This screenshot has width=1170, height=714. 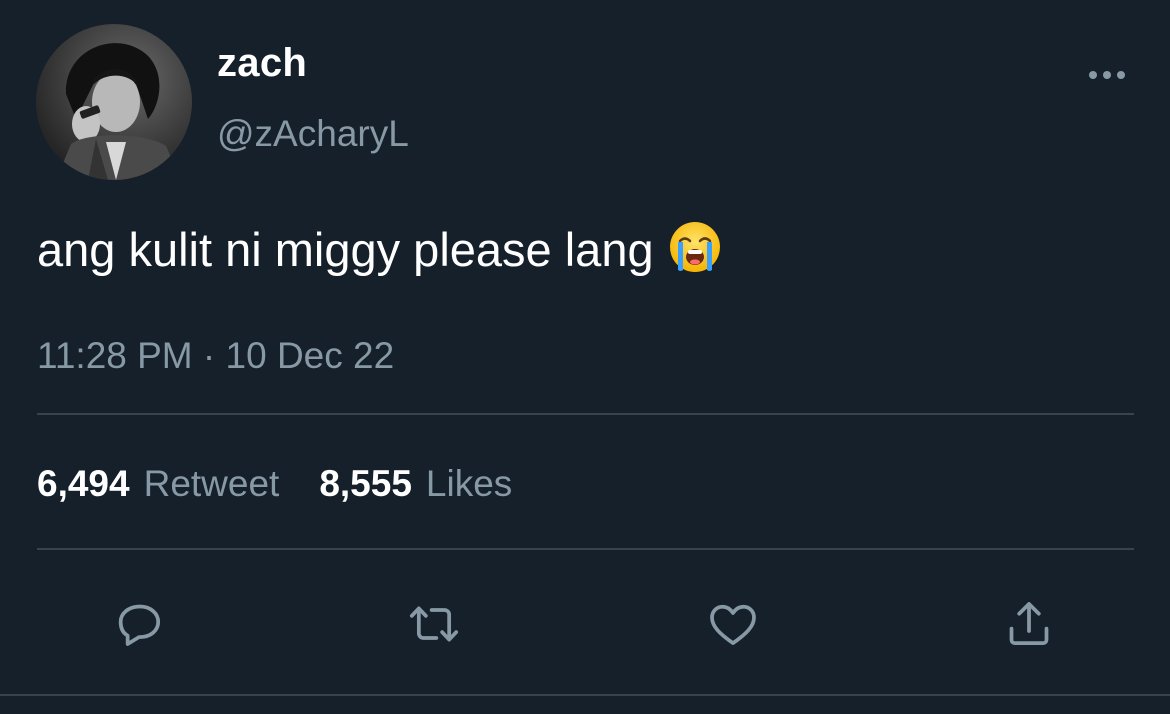 I want to click on retweets-stat: 6,494 Retweet, so click(x=158, y=484).